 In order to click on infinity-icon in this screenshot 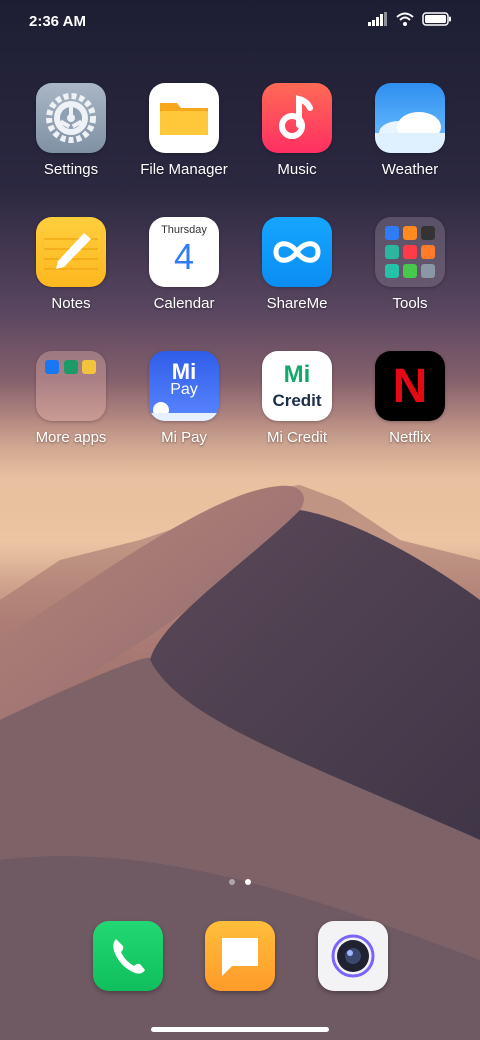, I will do `click(297, 252)`.